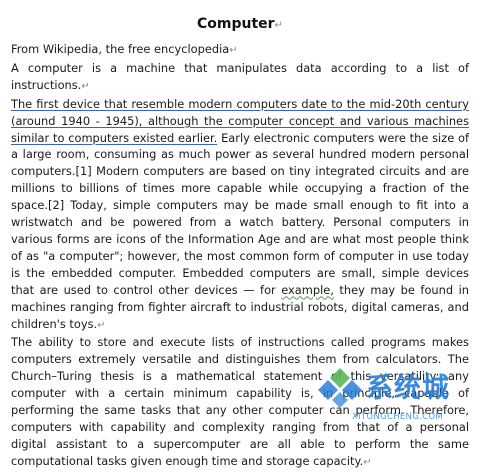  I want to click on title-text: Computer, so click(236, 24).